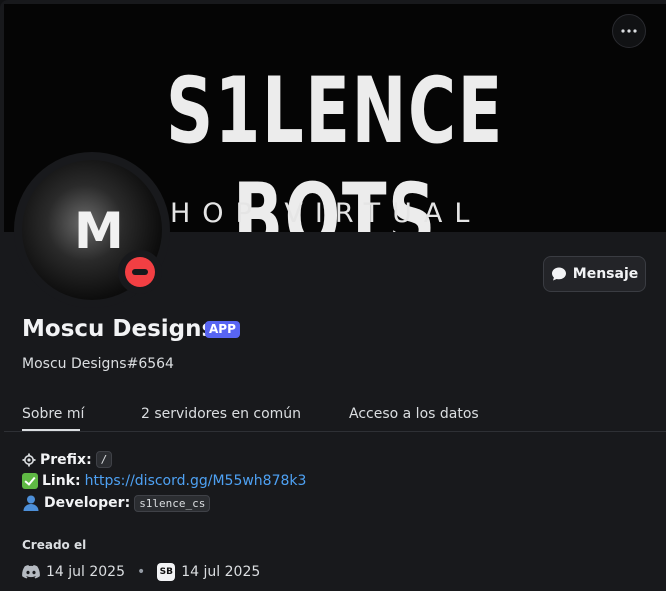 This screenshot has width=666, height=591. What do you see at coordinates (222, 329) in the screenshot?
I see `app-badge: APP` at bounding box center [222, 329].